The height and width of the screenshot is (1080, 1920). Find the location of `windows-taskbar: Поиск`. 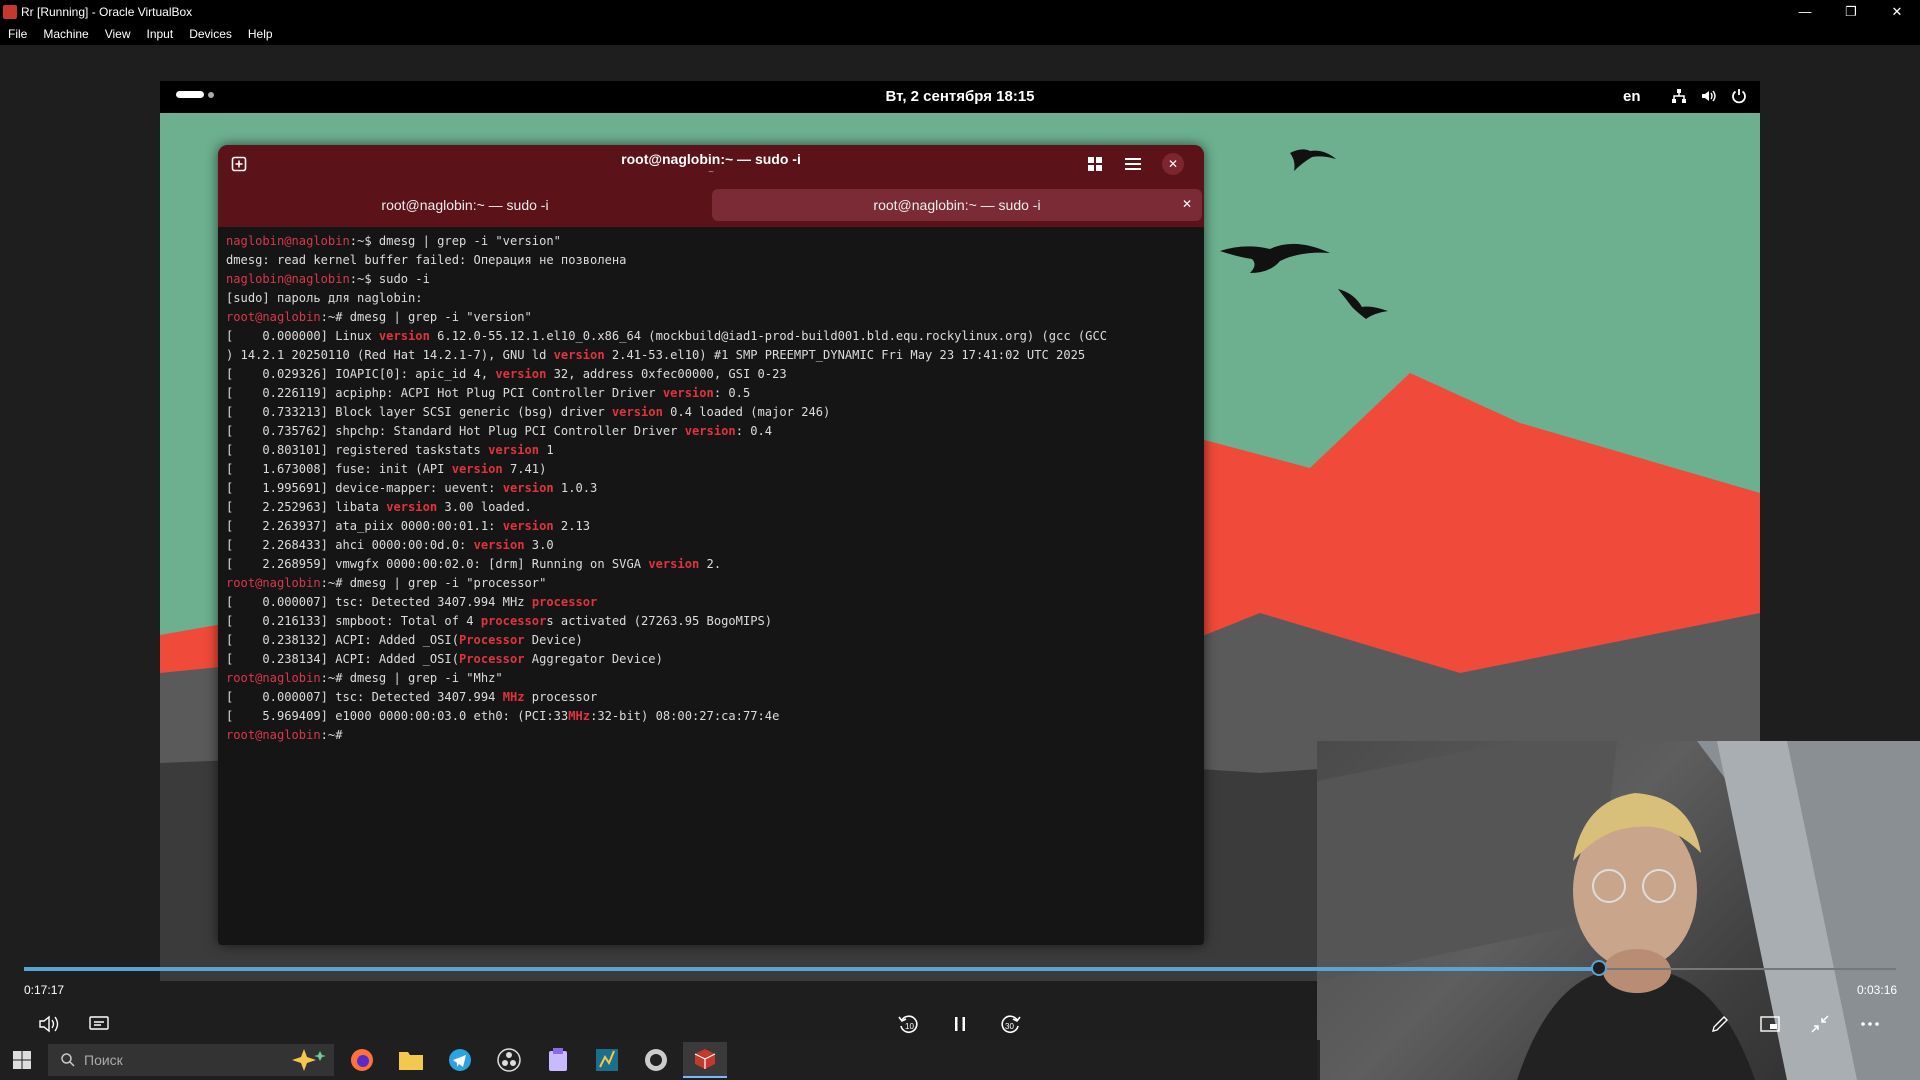

windows-taskbar: Поиск is located at coordinates (660, 1060).